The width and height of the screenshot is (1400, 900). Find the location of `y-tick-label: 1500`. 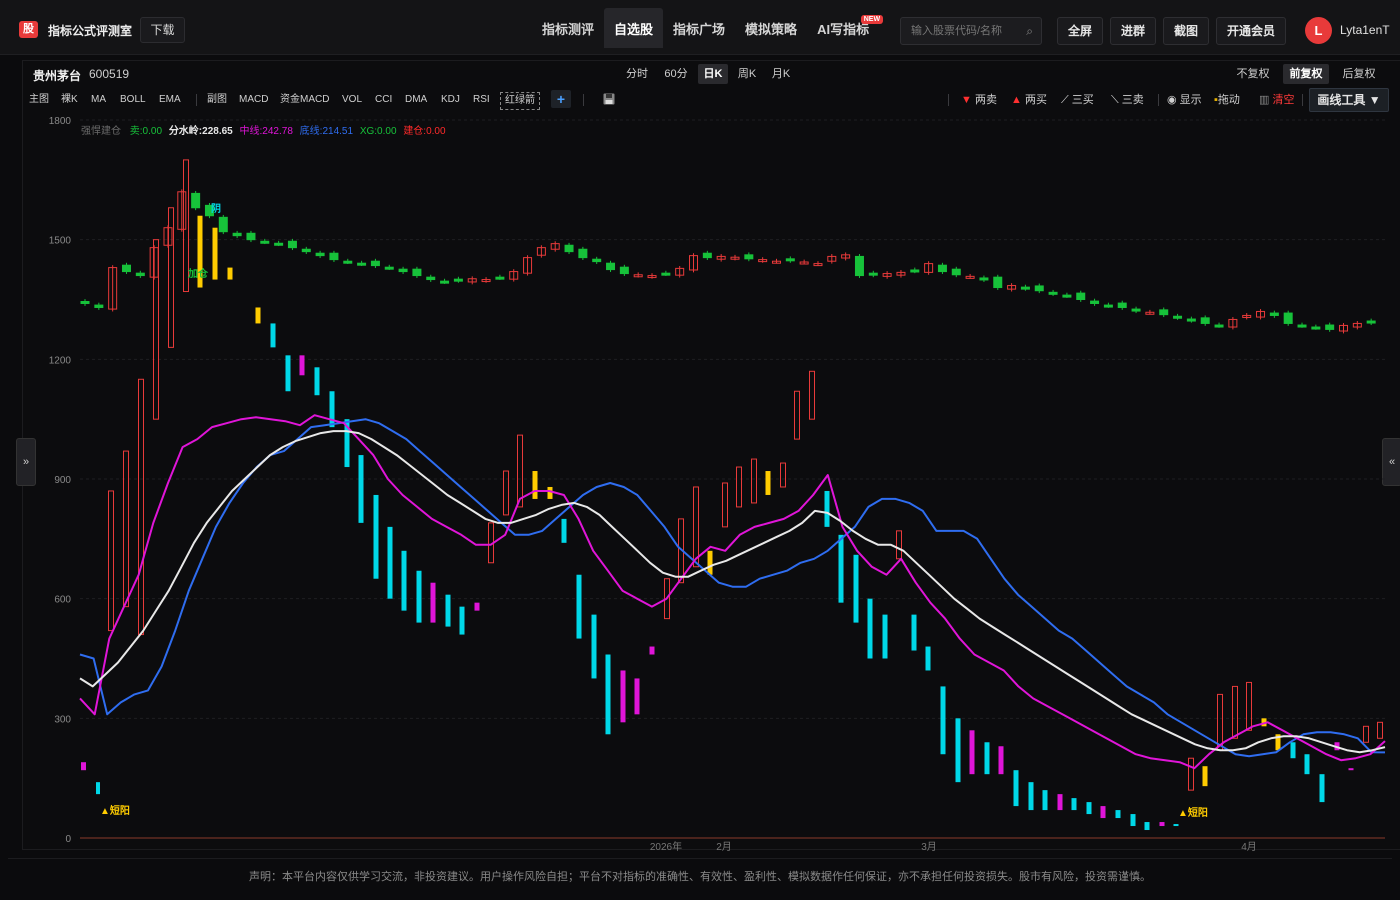

y-tick-label: 1500 is located at coordinates (60, 241).